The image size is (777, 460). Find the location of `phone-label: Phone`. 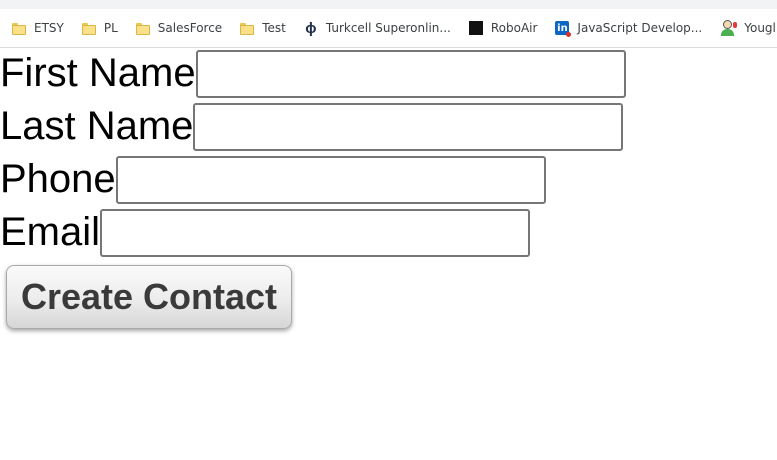

phone-label: Phone is located at coordinates (58, 179).